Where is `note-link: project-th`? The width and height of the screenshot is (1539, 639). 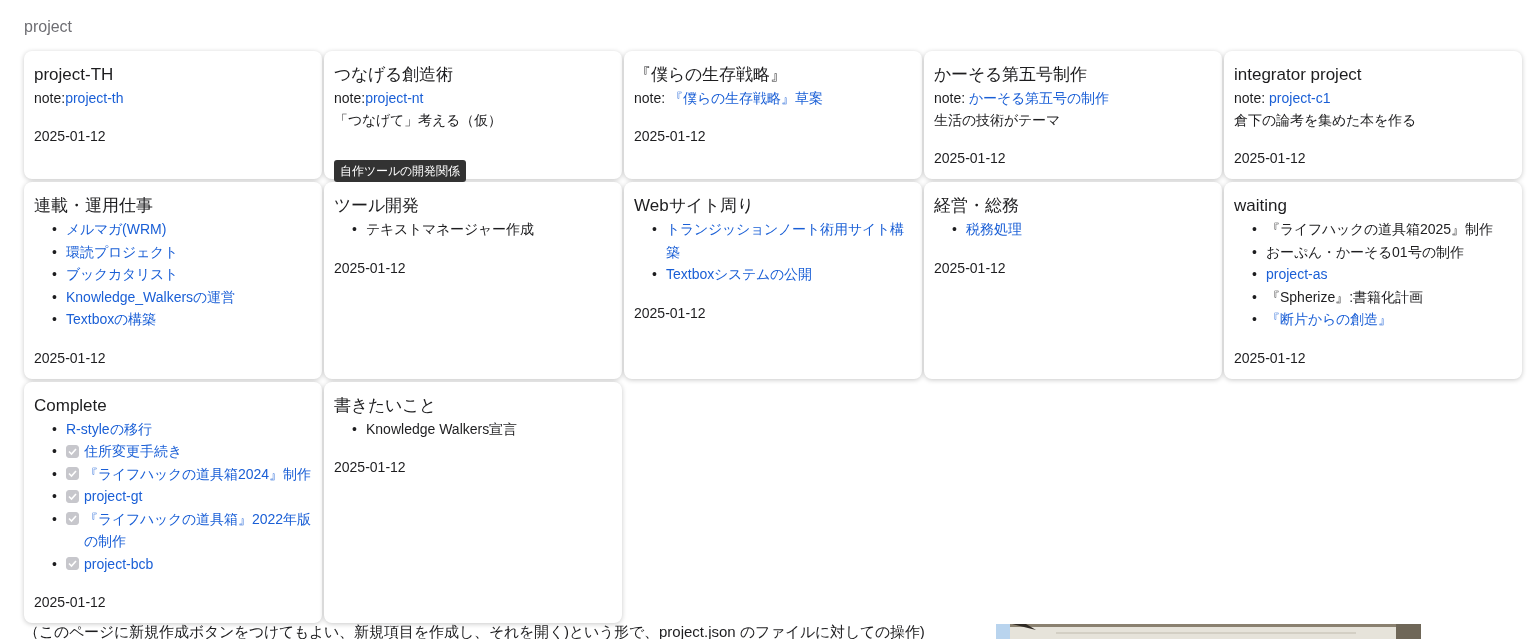 note-link: project-th is located at coordinates (94, 98).